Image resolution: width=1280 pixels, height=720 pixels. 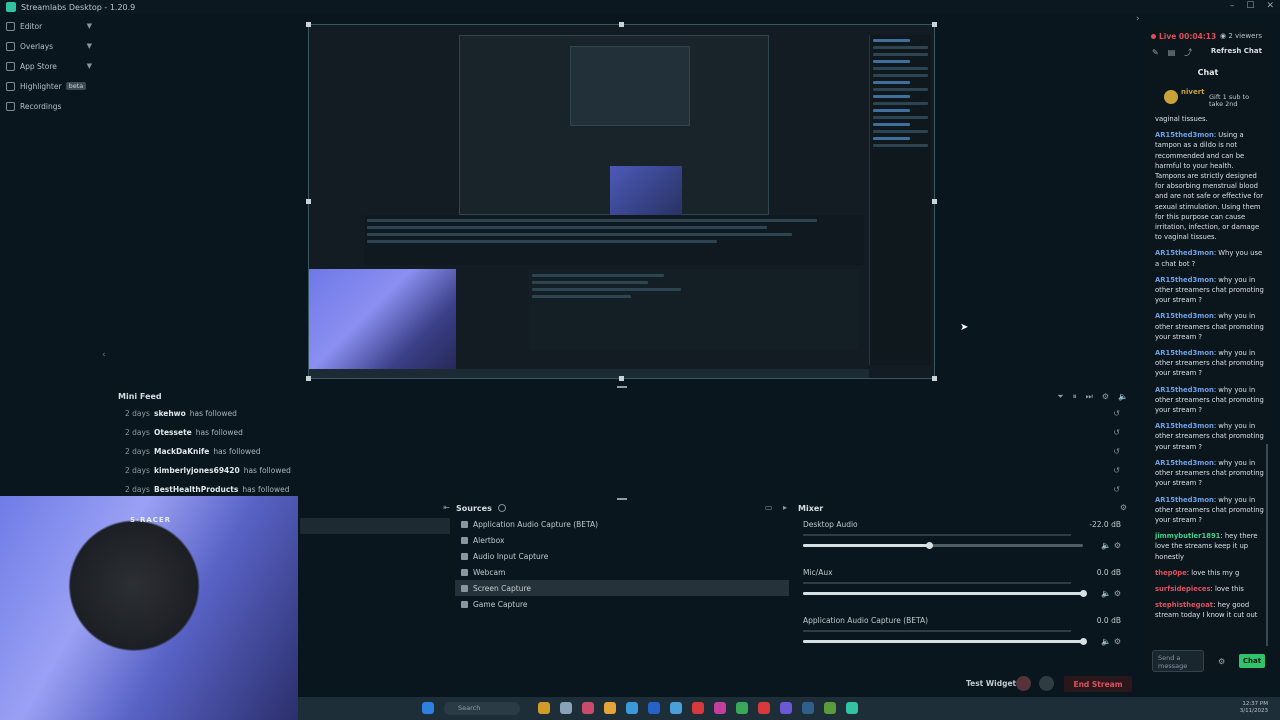 What do you see at coordinates (1236, 51) in the screenshot?
I see `refresh-chat-button: Refresh Chat` at bounding box center [1236, 51].